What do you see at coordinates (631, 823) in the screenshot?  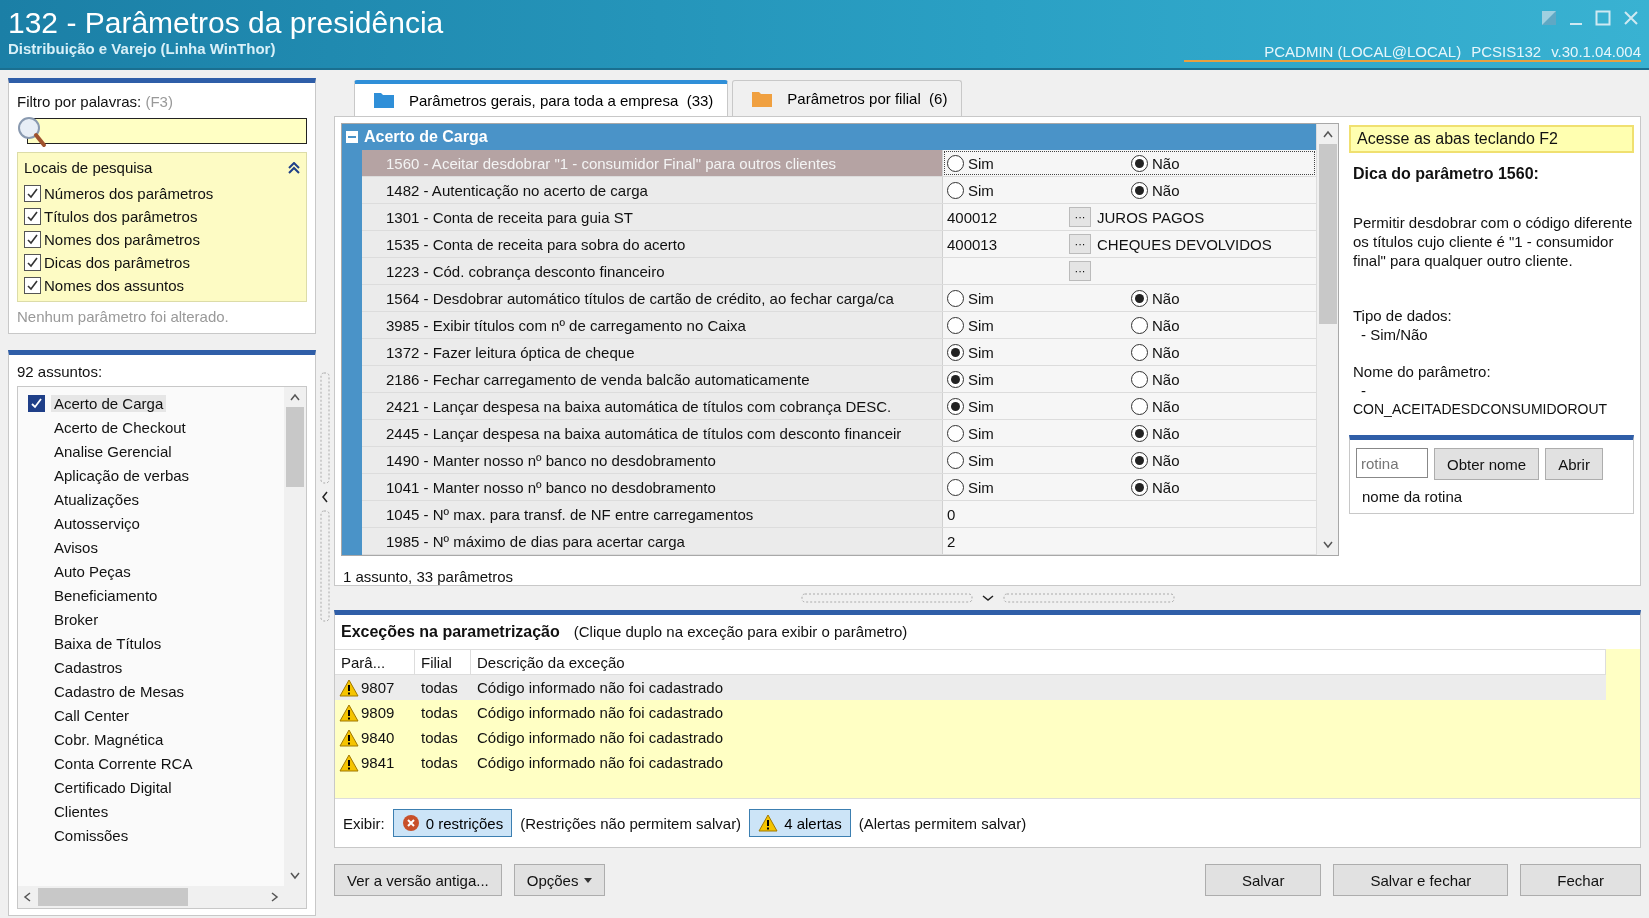 I see `toggle-note: (Restrições não permitem salvar)` at bounding box center [631, 823].